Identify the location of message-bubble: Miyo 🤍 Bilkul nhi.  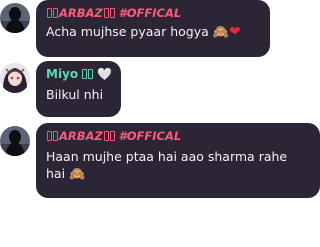
(78, 89).